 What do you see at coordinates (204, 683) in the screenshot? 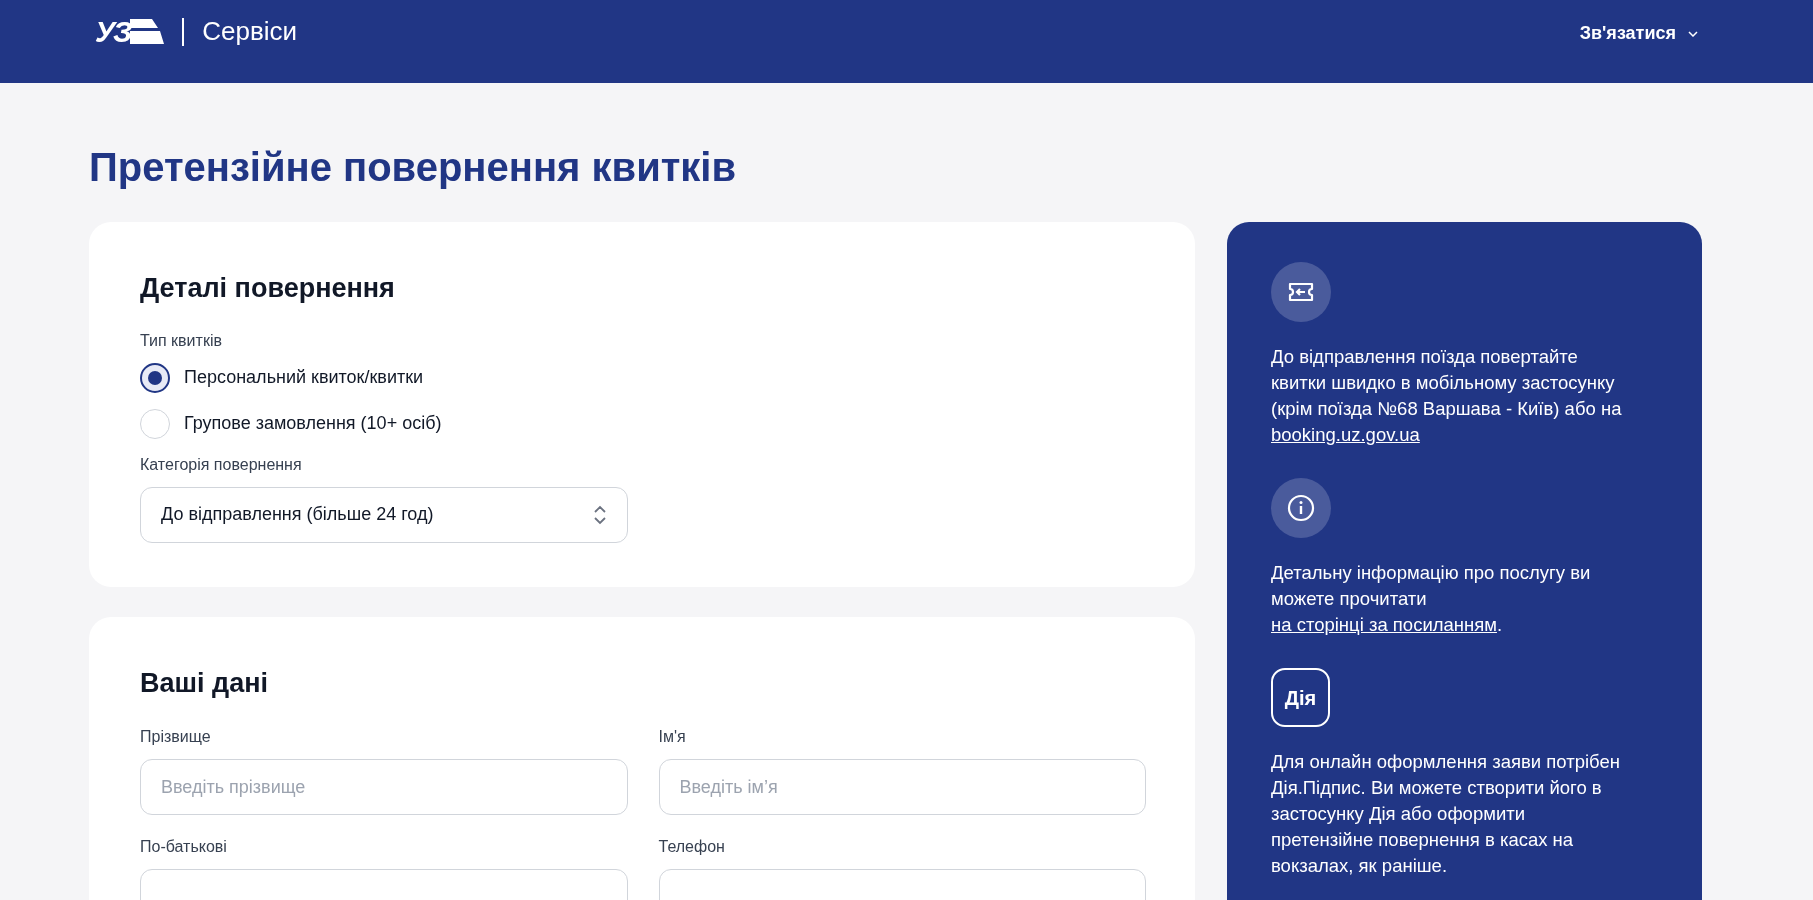
I see `section-heading: Ваші дані` at bounding box center [204, 683].